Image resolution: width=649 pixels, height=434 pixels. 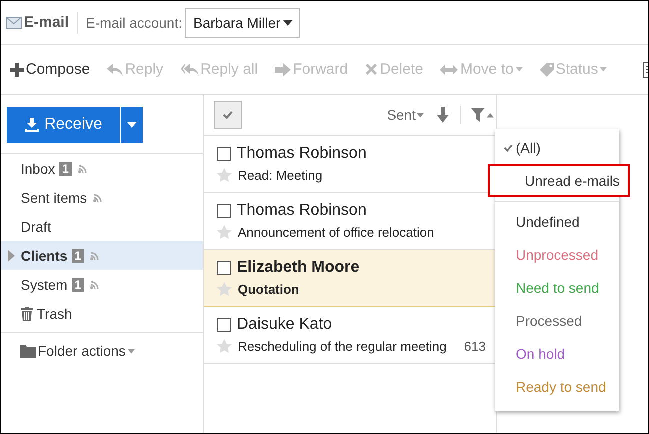 What do you see at coordinates (115, 69) in the screenshot?
I see `reply-icon` at bounding box center [115, 69].